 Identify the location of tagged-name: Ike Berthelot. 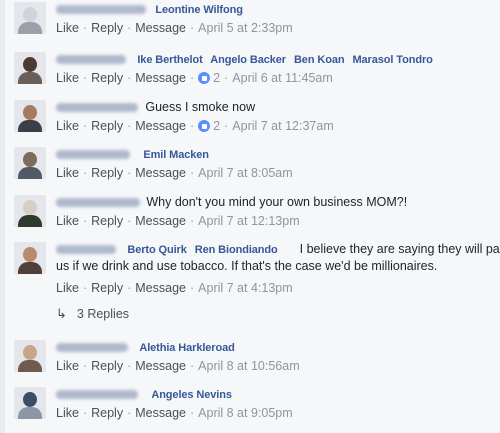
(169, 60).